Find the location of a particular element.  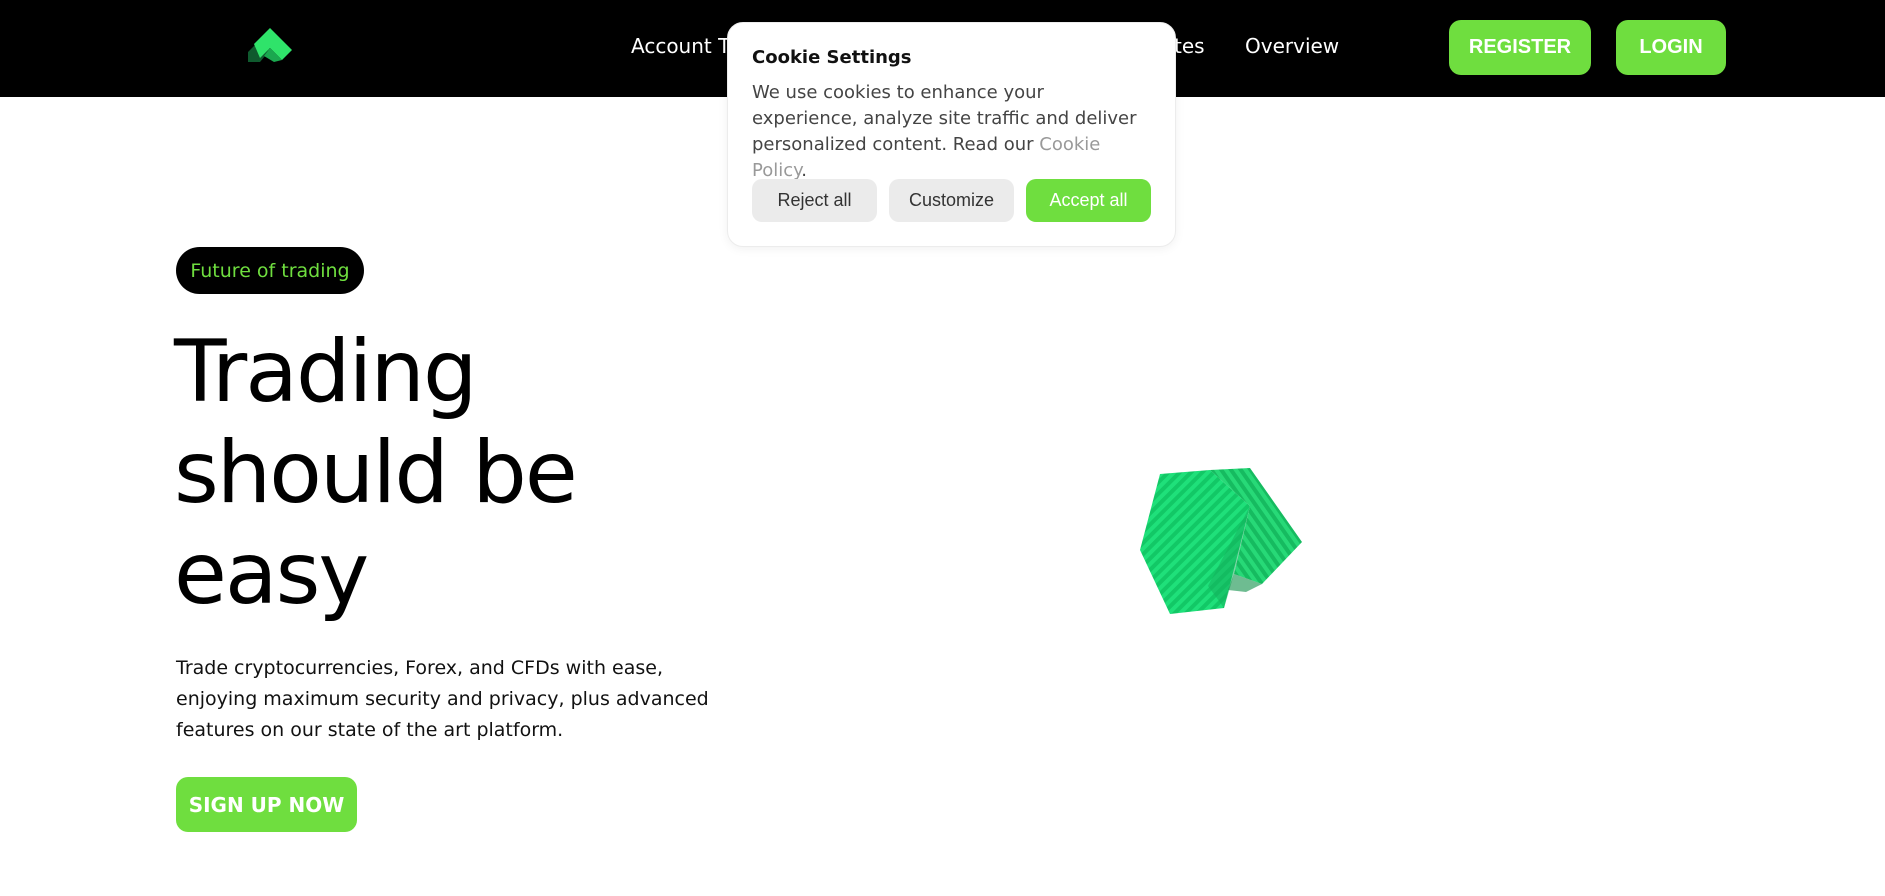

cookie-text-period: . is located at coordinates (804, 170).